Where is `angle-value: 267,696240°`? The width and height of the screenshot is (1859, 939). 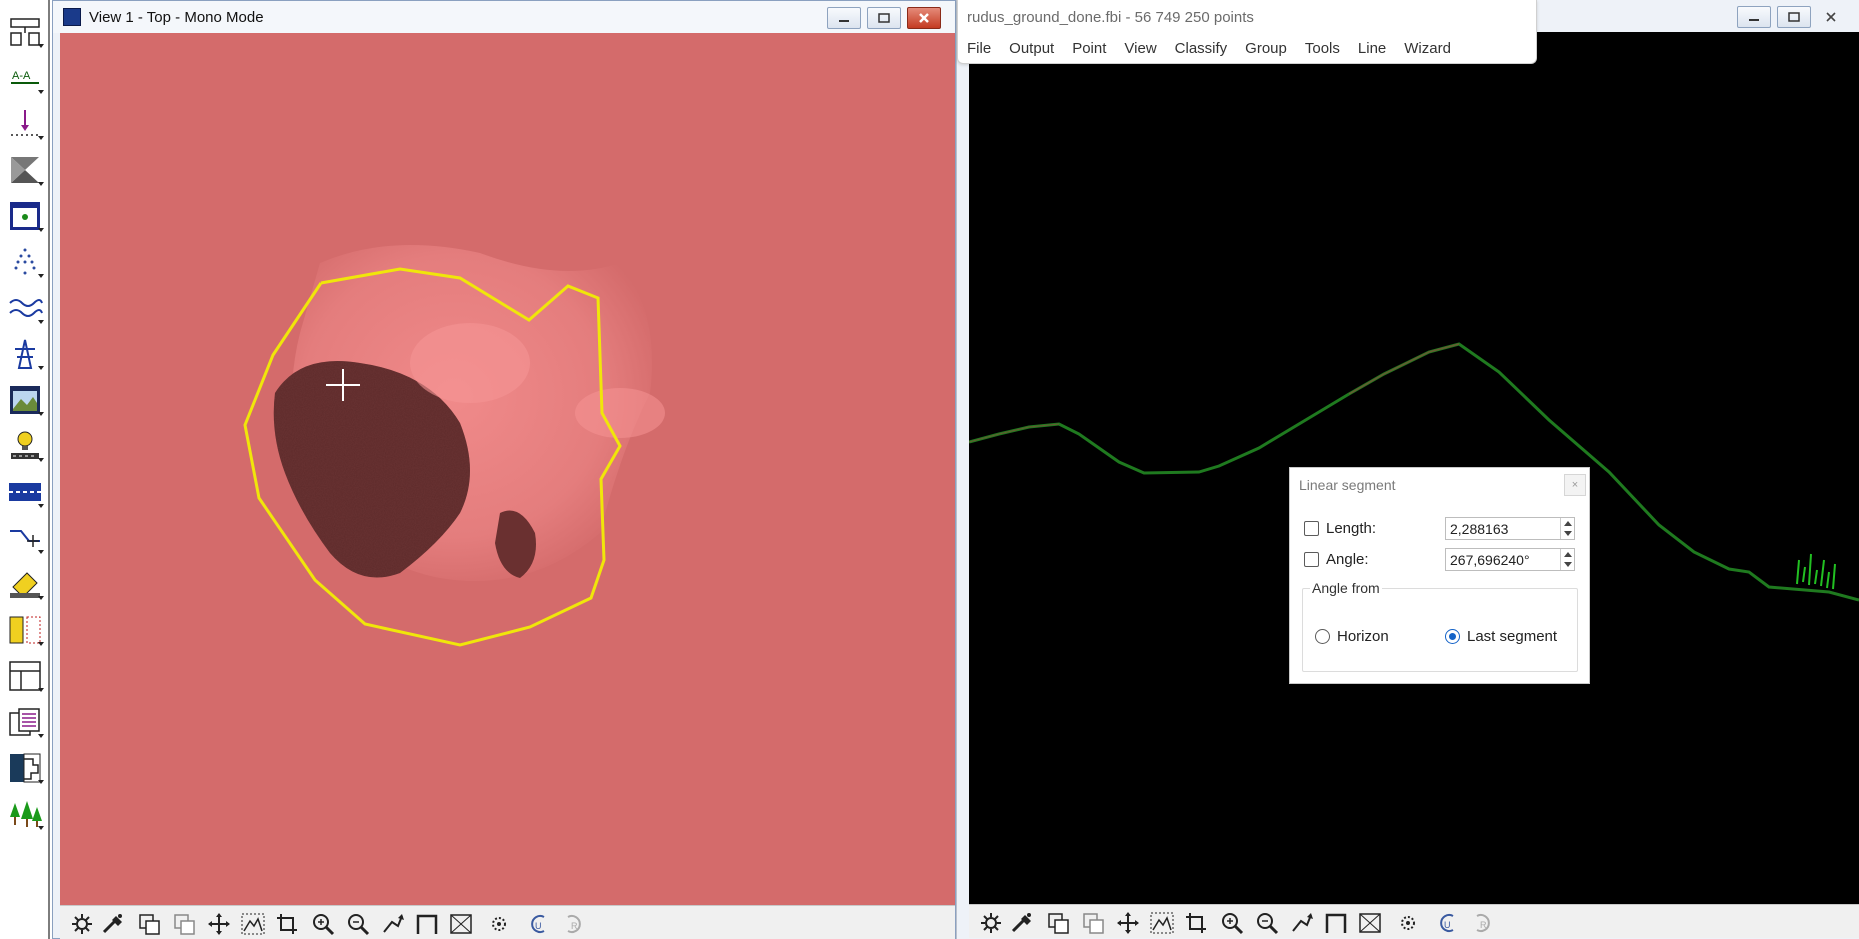
angle-value: 267,696240° is located at coordinates (1490, 560).